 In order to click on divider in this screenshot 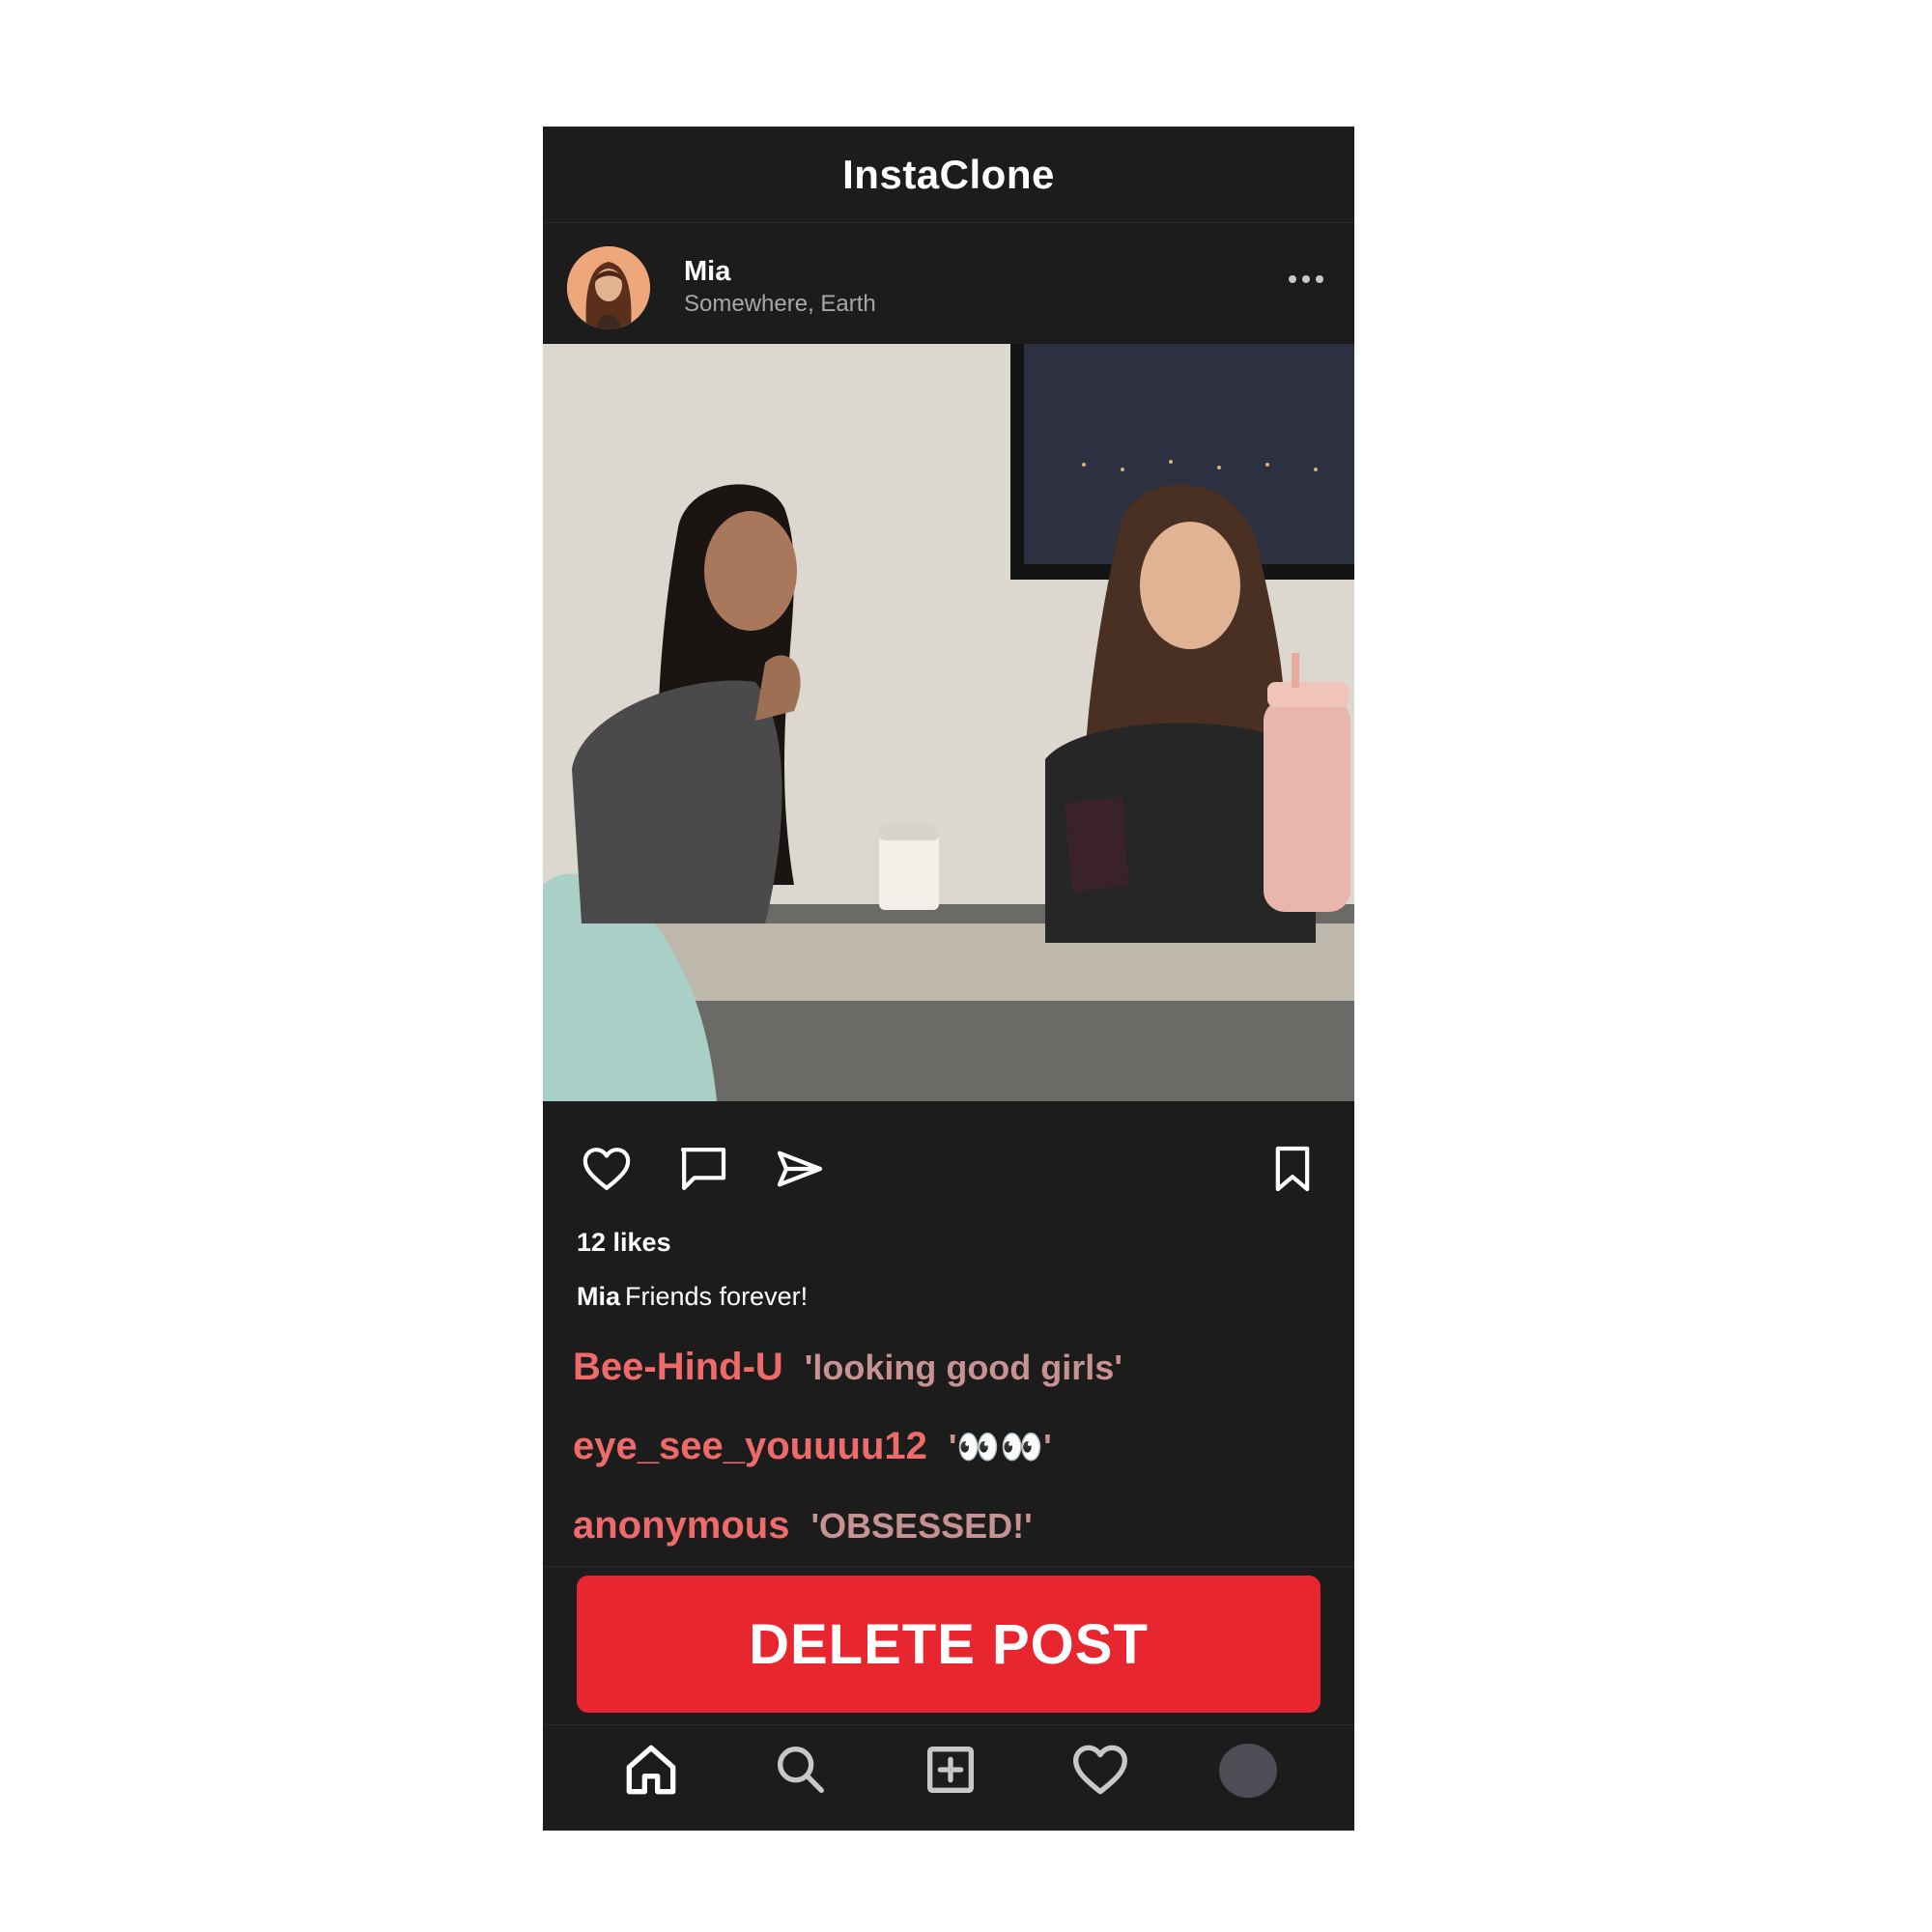, I will do `click(948, 1566)`.